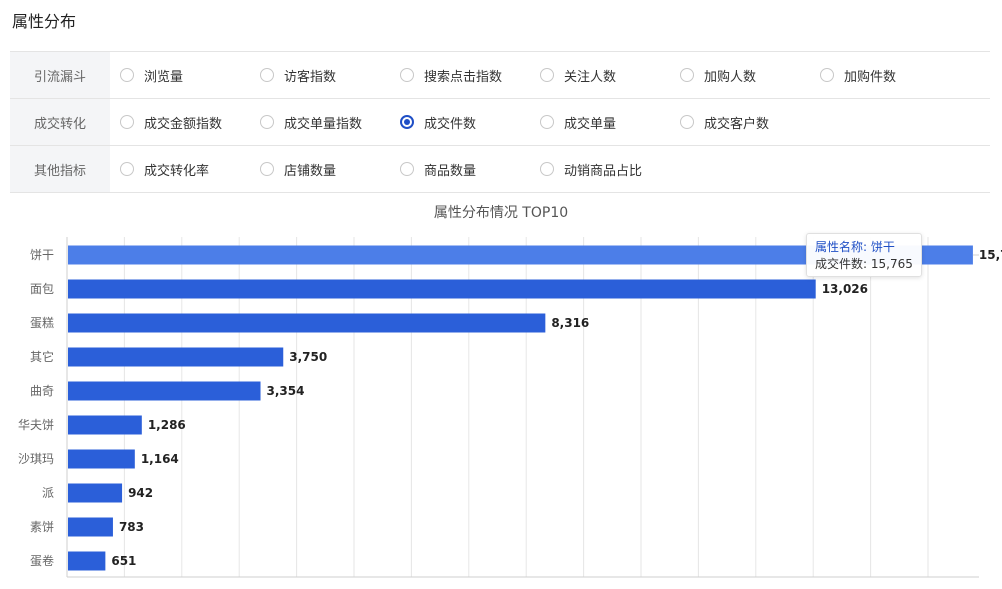  Describe the element at coordinates (48, 493) in the screenshot. I see `category-tick-label: 派` at that location.